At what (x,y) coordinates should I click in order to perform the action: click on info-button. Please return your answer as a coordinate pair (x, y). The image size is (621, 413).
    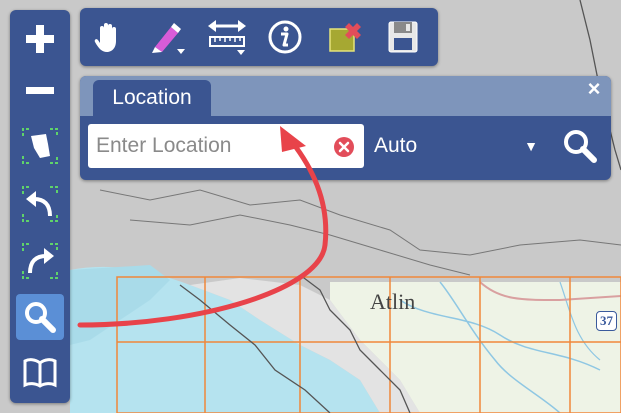
    Looking at the image, I should click on (285, 37).